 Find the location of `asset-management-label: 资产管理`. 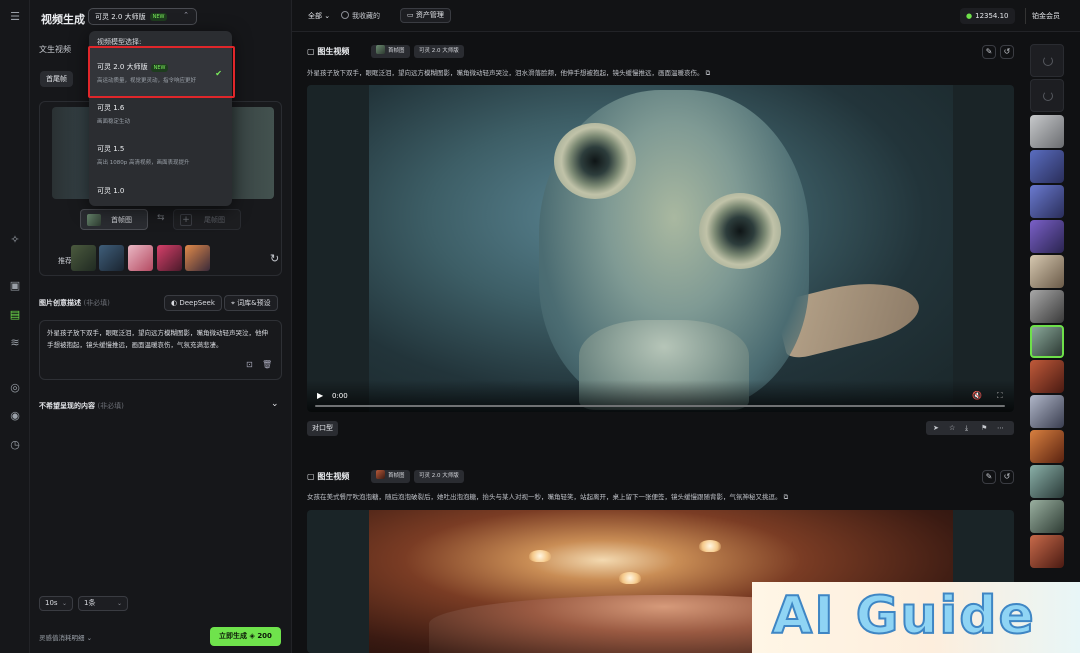

asset-management-label: 资产管理 is located at coordinates (429, 15).